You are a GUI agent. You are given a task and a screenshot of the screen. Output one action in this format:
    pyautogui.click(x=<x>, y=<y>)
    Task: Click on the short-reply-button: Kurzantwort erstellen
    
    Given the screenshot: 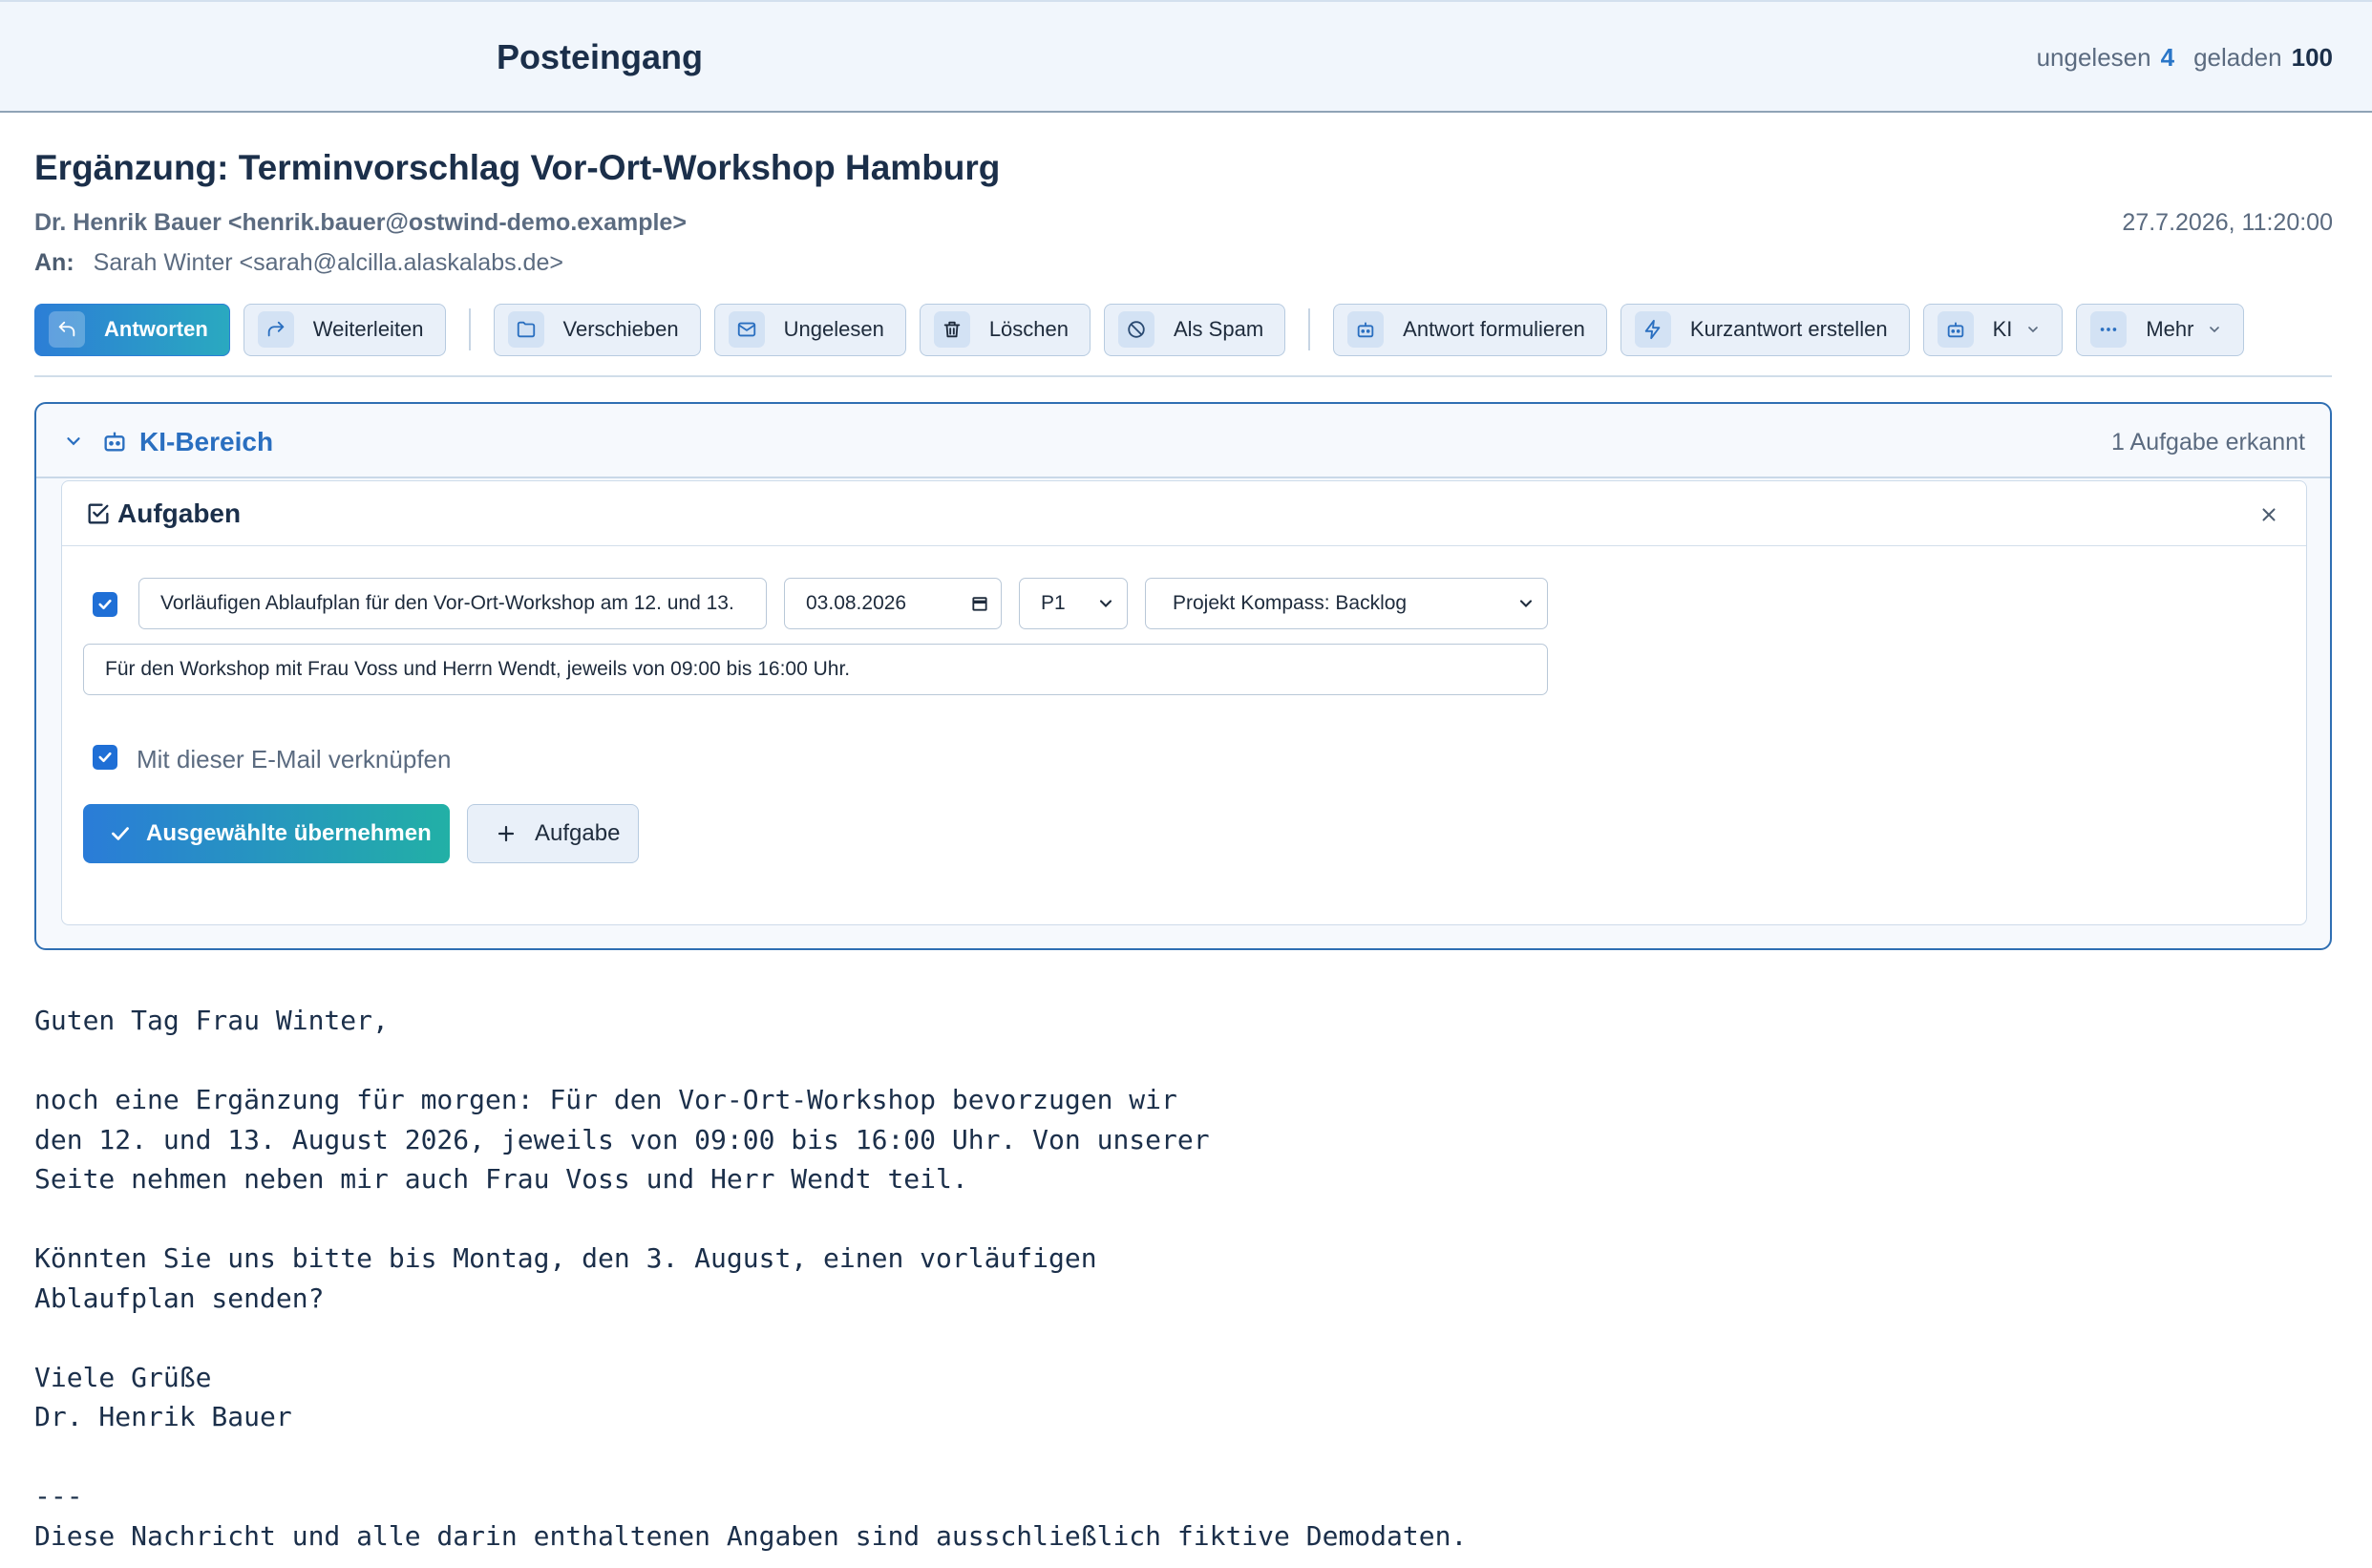 What is the action you would take?
    pyautogui.click(x=1765, y=329)
    